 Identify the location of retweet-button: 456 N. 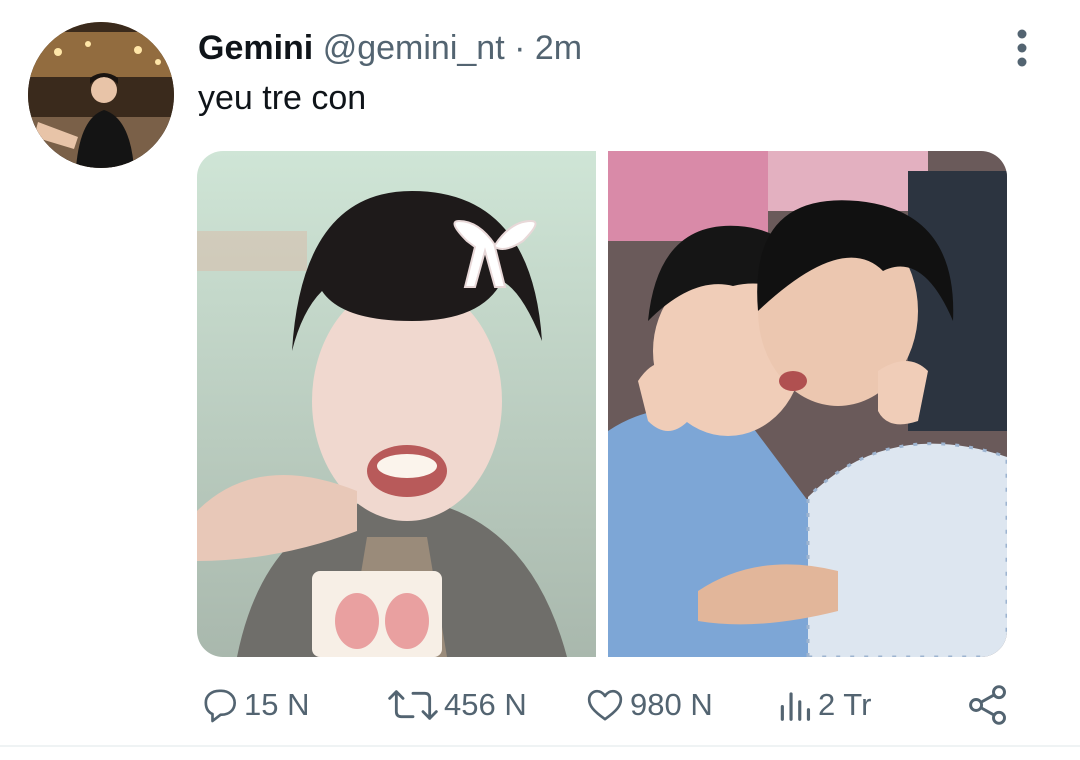
(456, 705).